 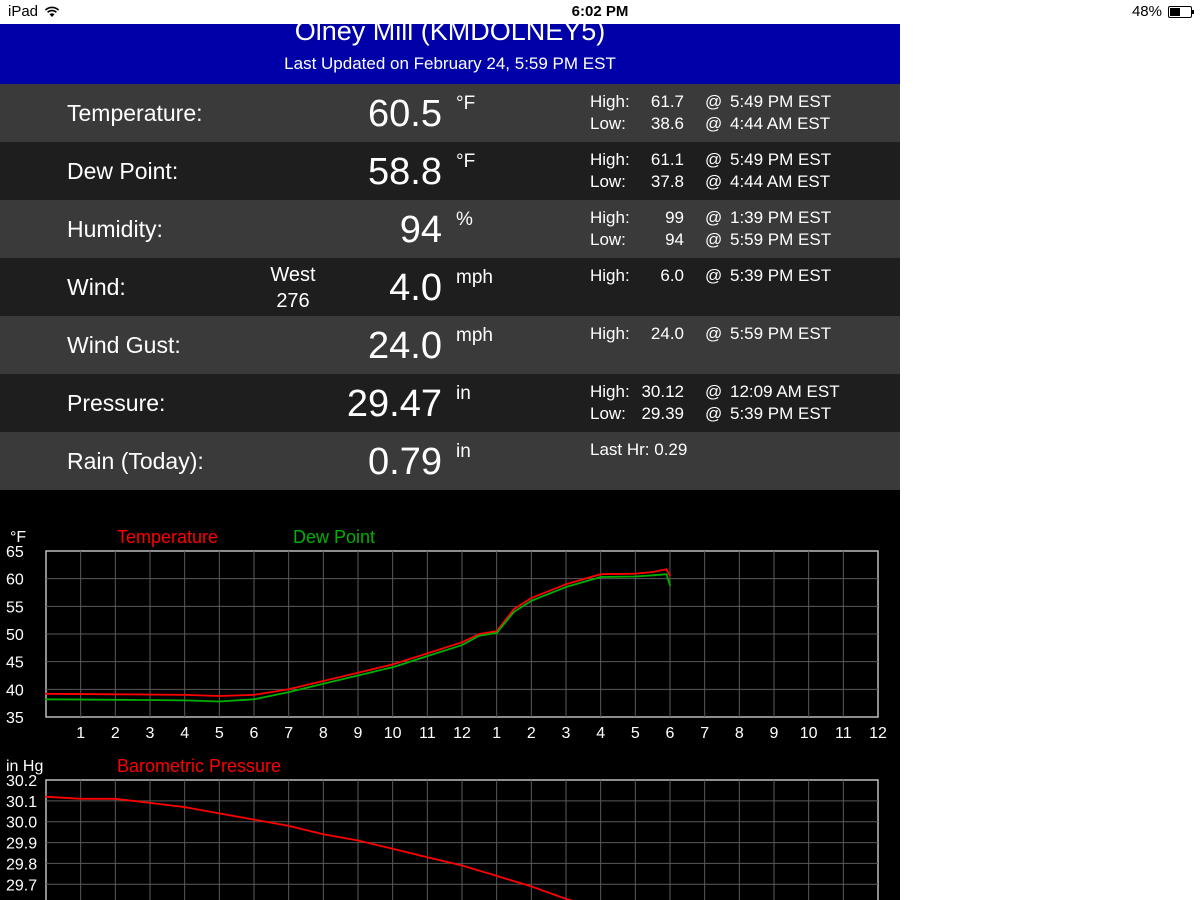 I want to click on reading-unit: °F, so click(x=466, y=161).